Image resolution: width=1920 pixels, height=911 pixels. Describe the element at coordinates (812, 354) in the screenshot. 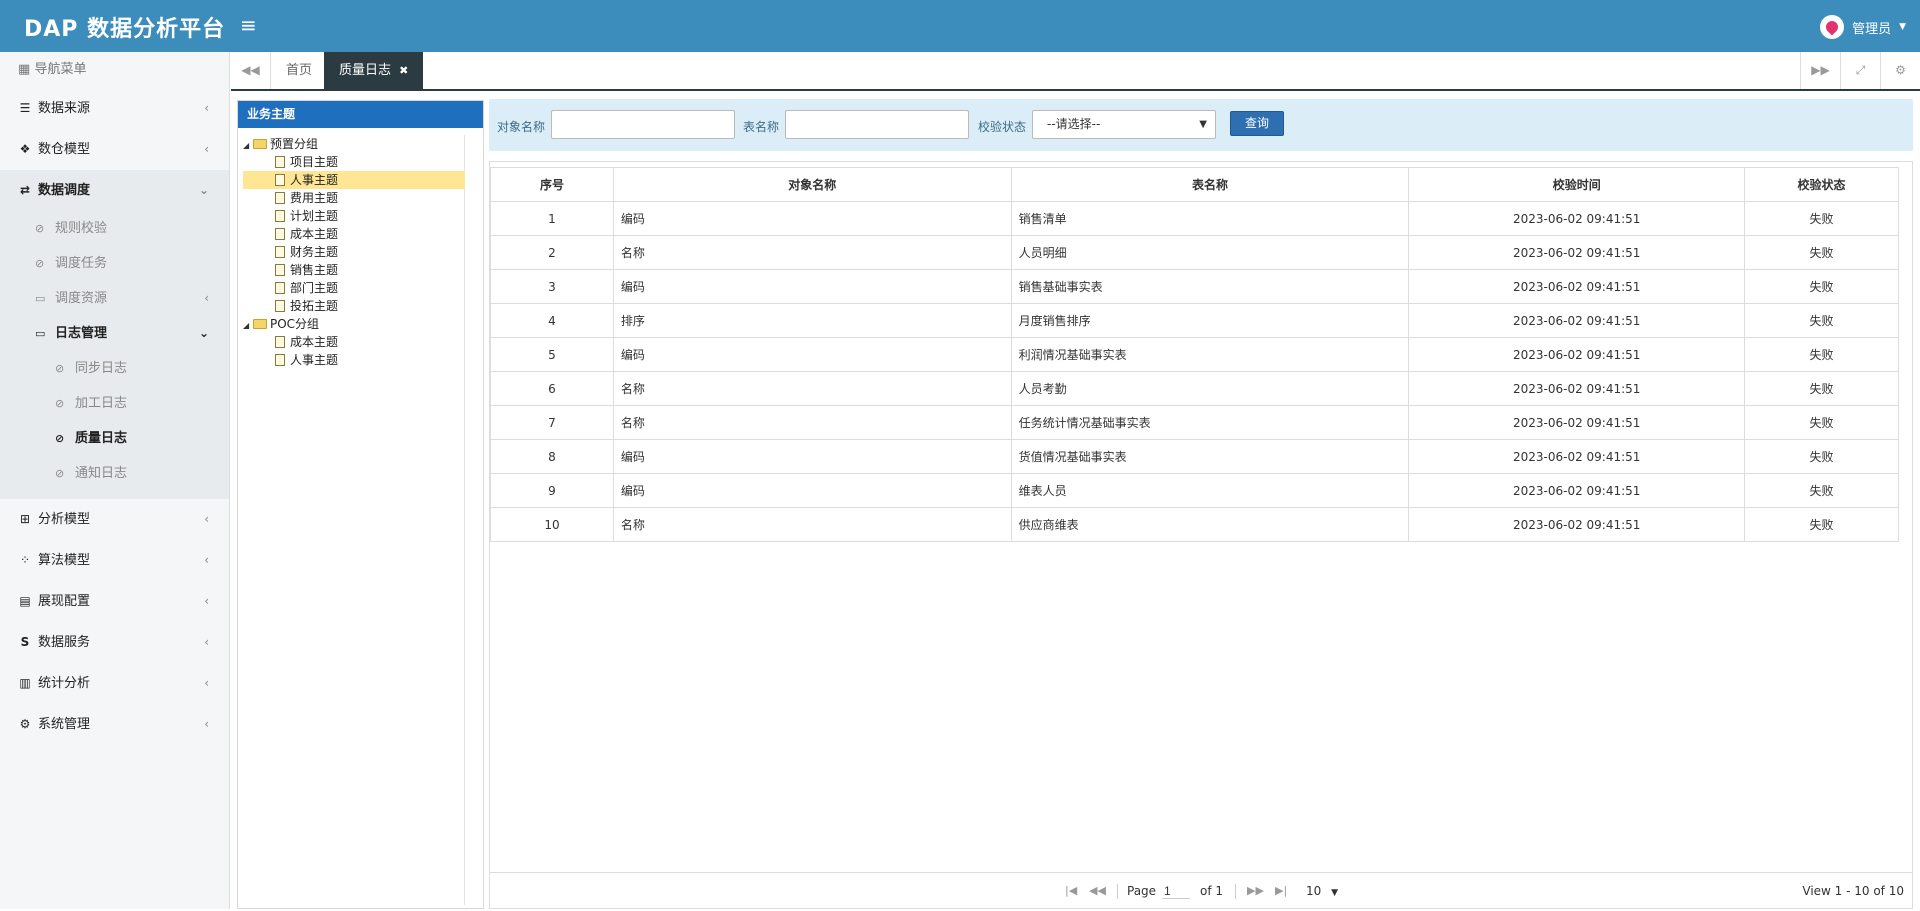

I see `cell-object-name: 编码` at that location.